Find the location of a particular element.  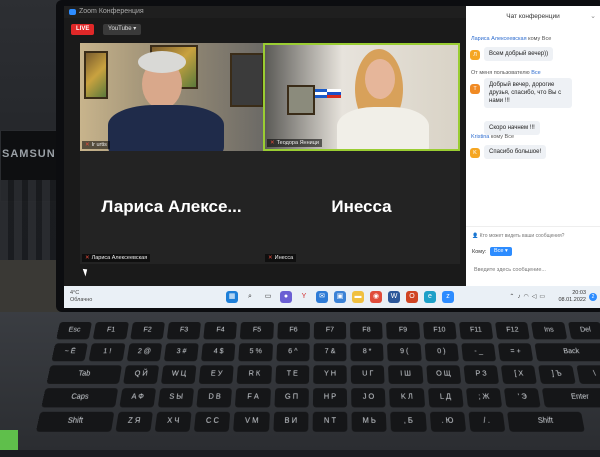

chrome-icon: ◉ is located at coordinates (376, 297).